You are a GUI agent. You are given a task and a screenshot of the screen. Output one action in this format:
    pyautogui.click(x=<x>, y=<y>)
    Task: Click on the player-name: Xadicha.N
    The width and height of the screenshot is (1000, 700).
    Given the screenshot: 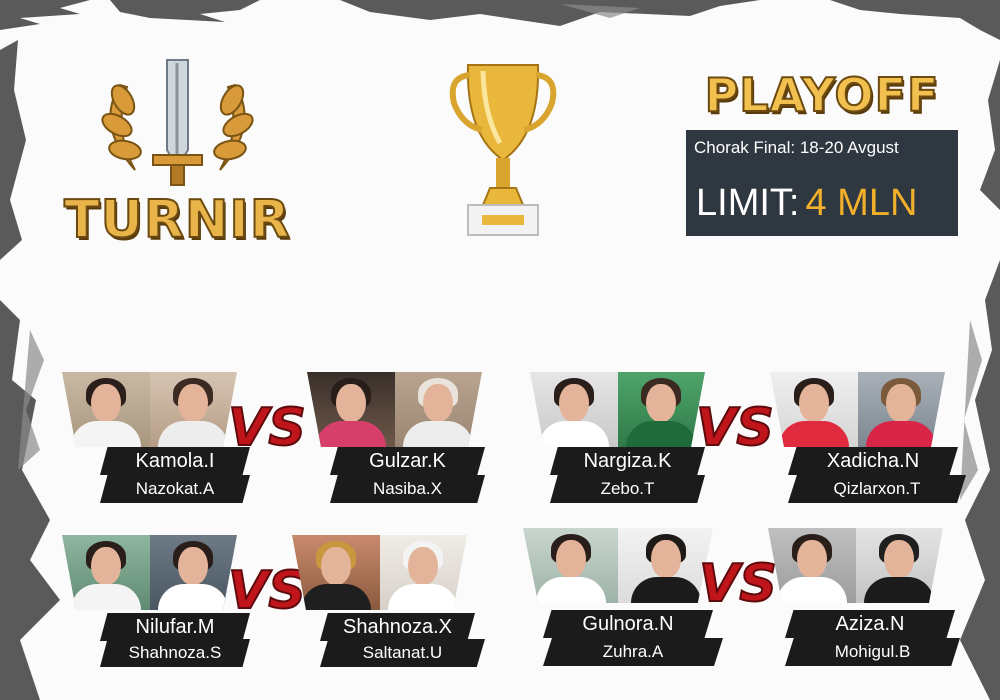 What is the action you would take?
    pyautogui.click(x=873, y=461)
    